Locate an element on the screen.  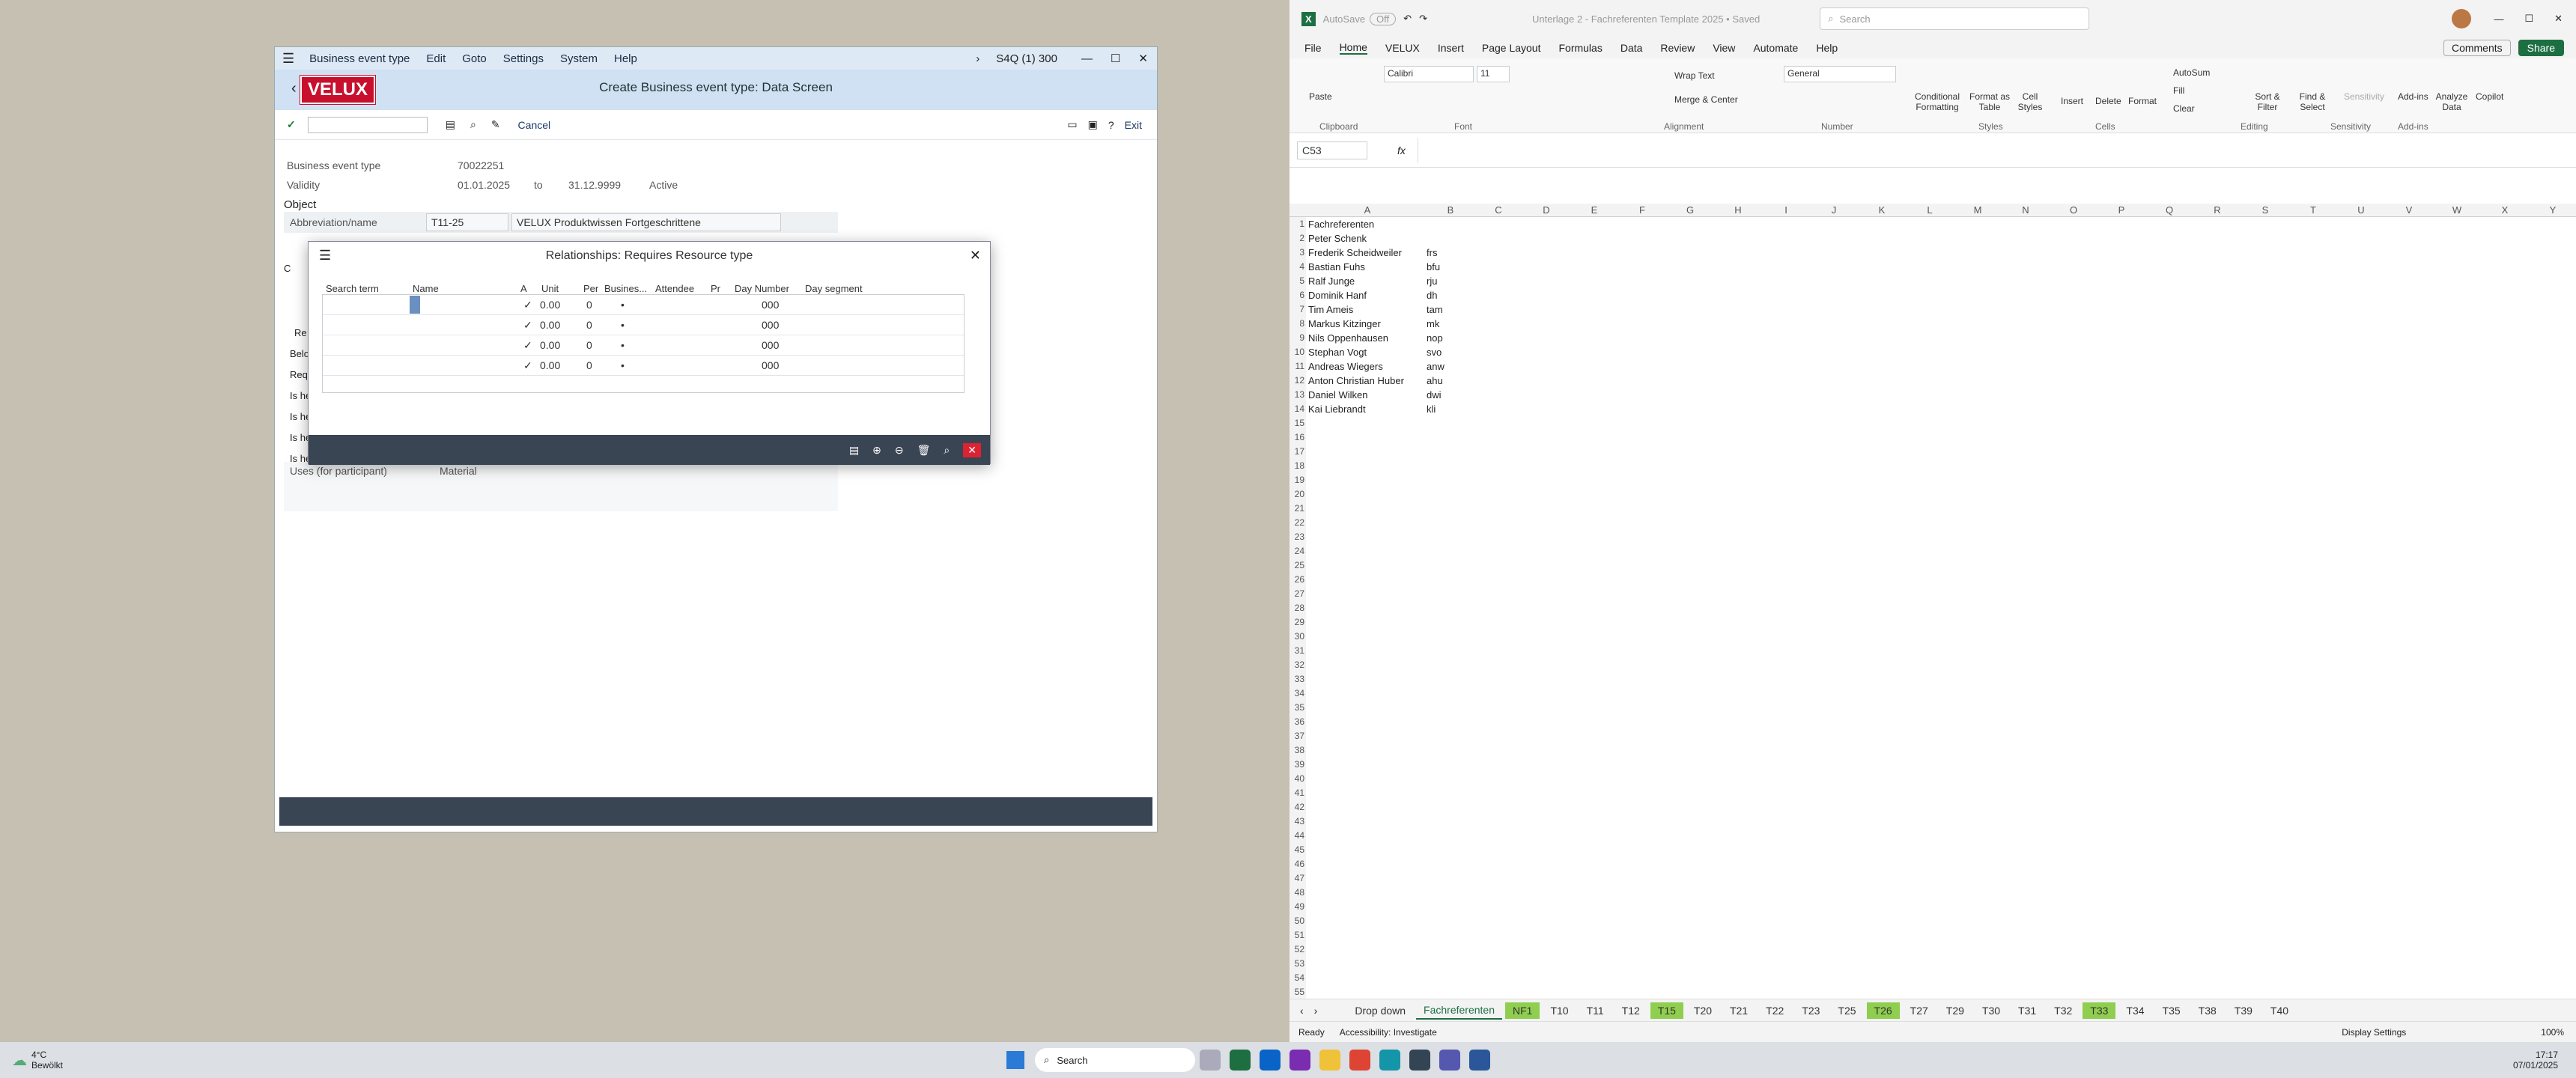
cell-name: Andreas Wiegers is located at coordinates (1345, 366).